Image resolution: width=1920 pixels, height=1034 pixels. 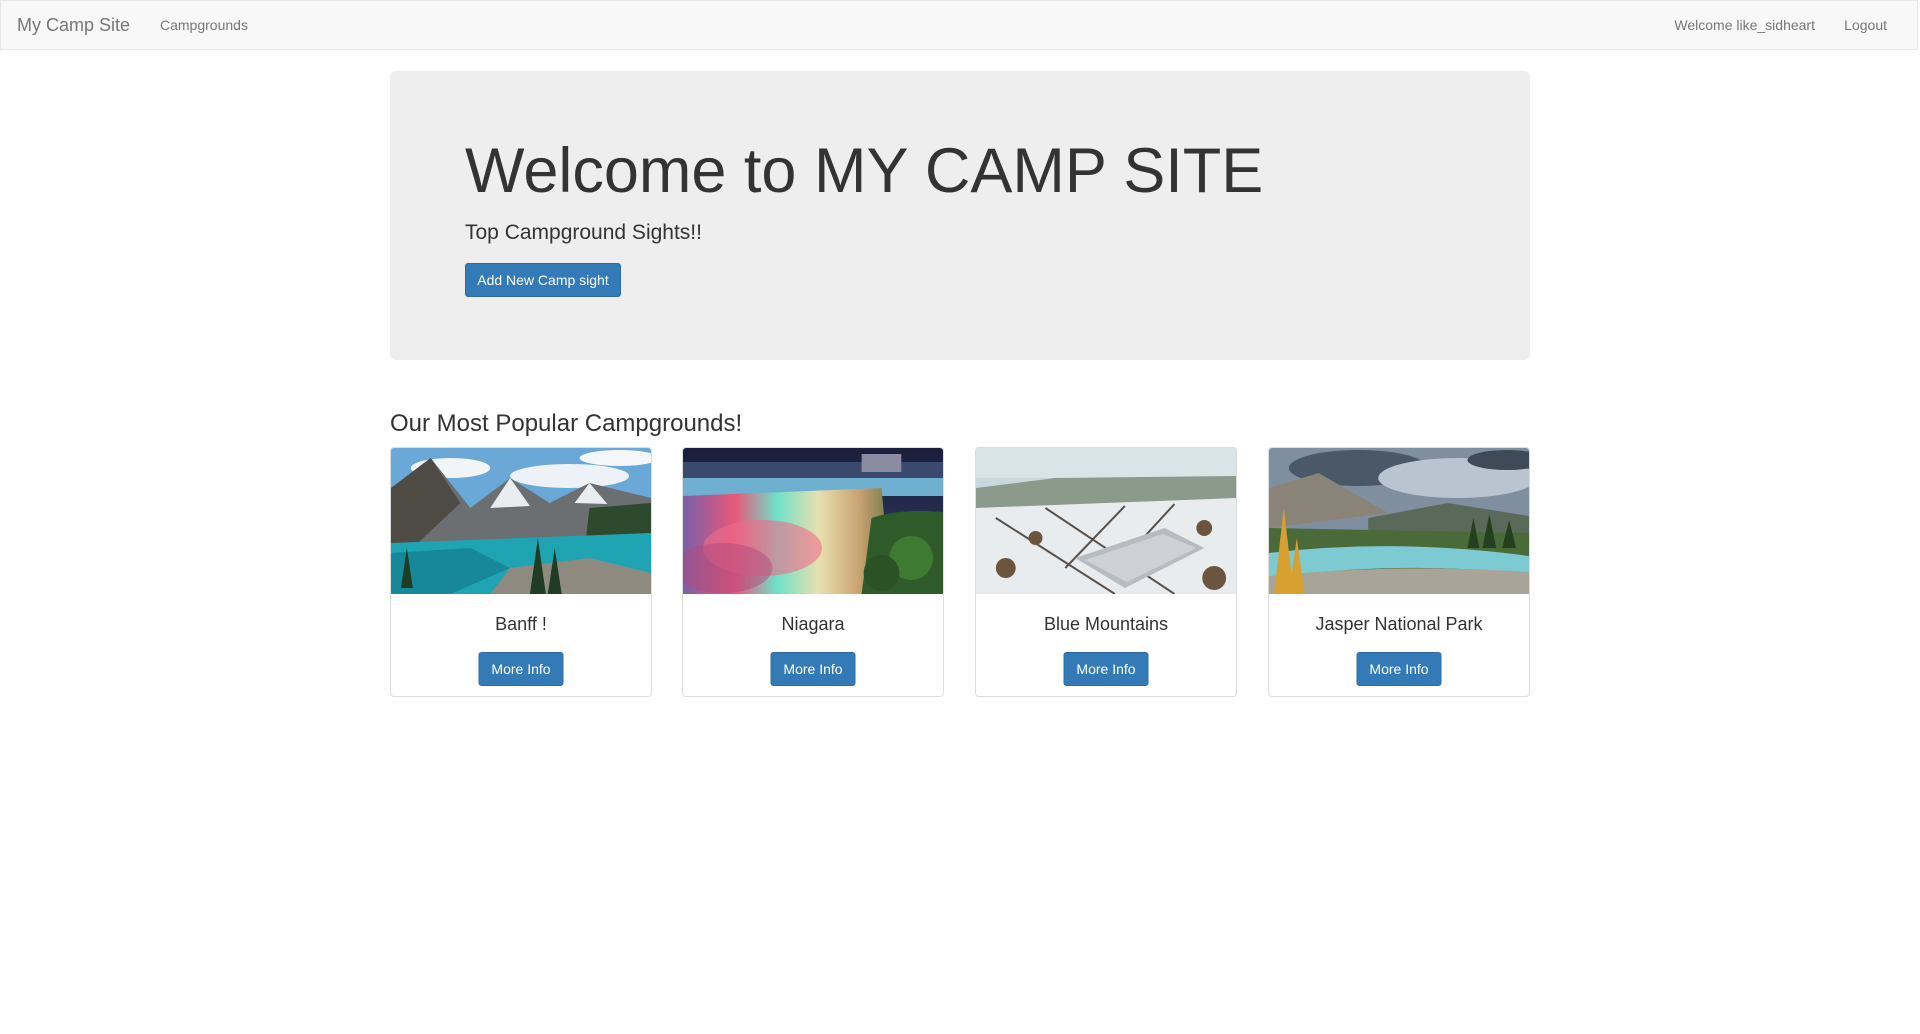 I want to click on page-subtitle: Top Campground Sights!!, so click(x=583, y=232).